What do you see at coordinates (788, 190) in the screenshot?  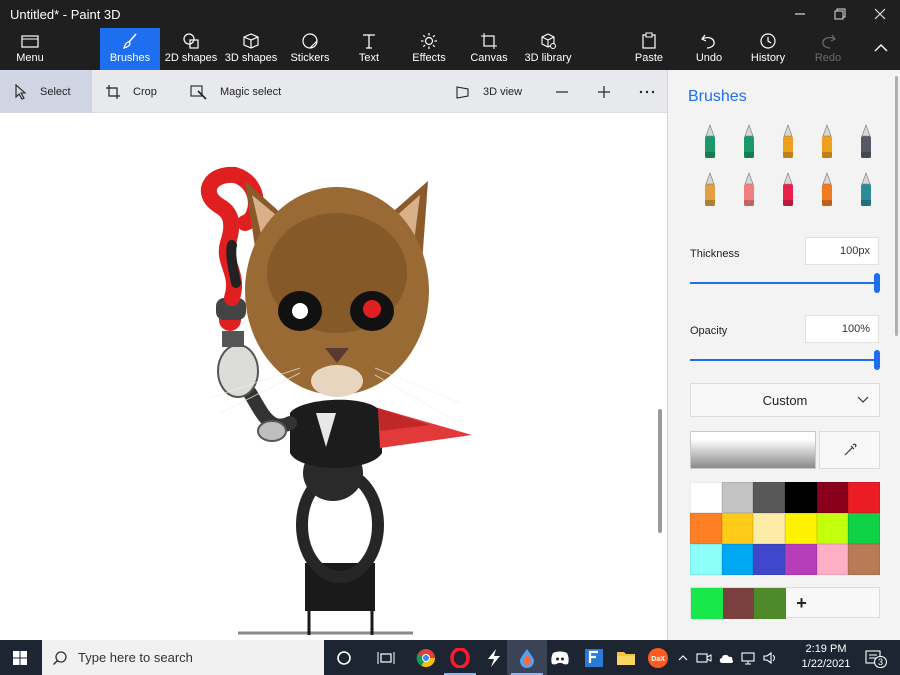 I see `crayon-icon` at bounding box center [788, 190].